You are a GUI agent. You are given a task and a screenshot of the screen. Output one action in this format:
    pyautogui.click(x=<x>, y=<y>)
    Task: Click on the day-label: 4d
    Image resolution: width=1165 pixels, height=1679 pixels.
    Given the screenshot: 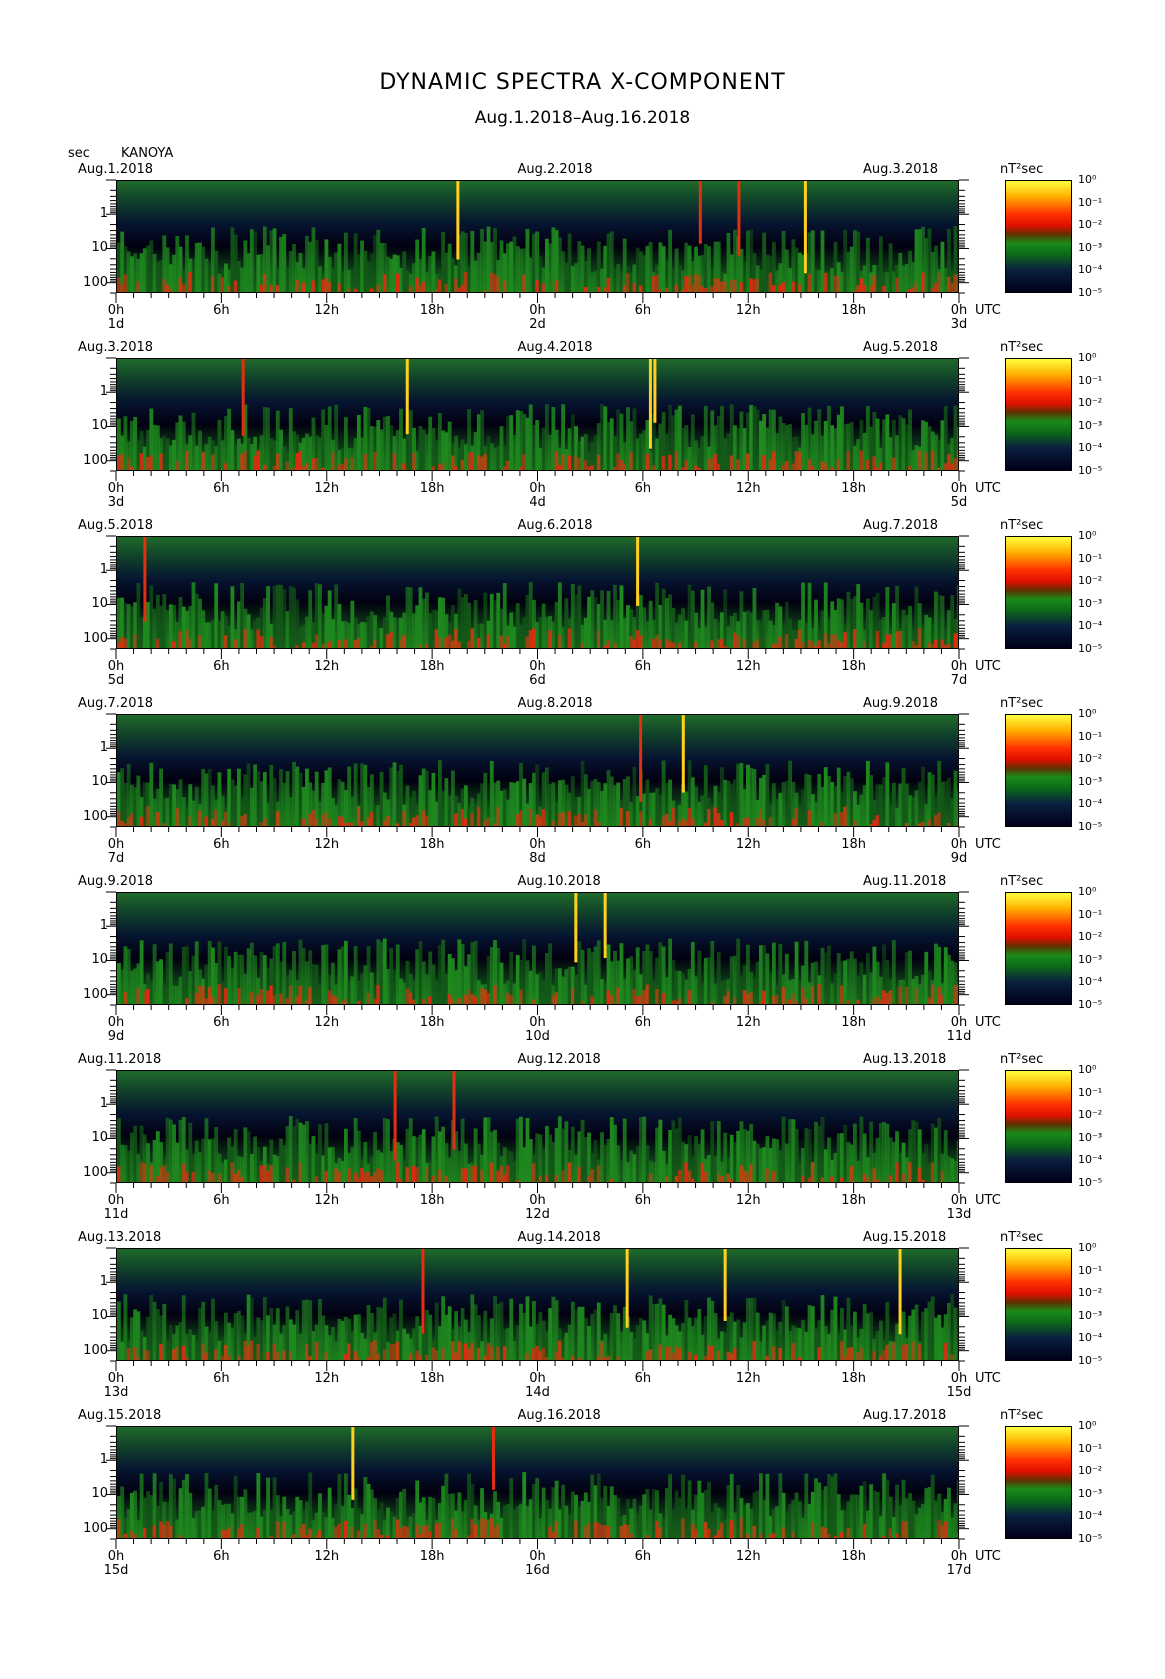 What is the action you would take?
    pyautogui.click(x=537, y=502)
    